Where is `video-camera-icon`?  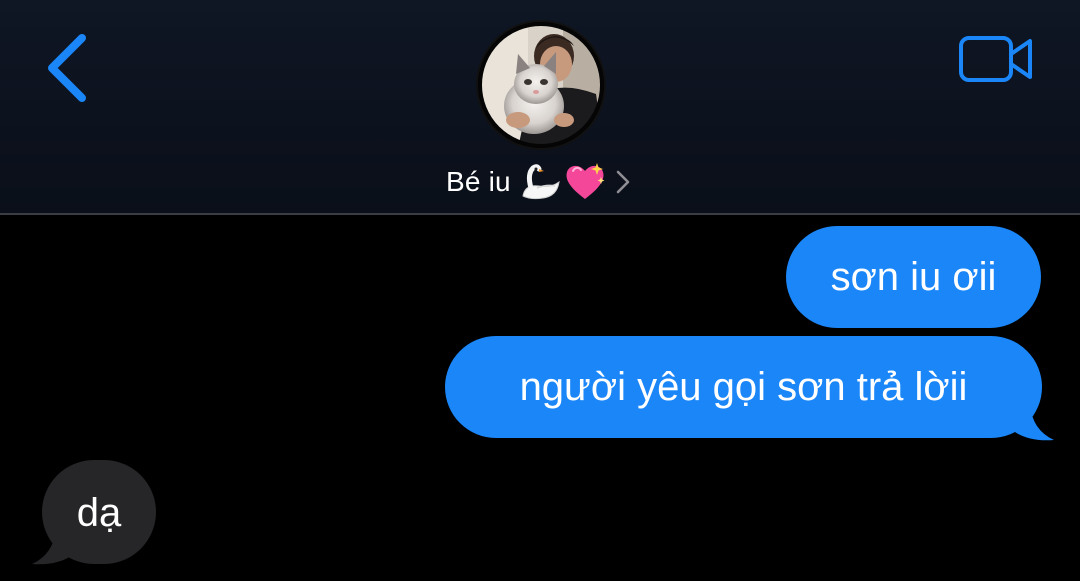
video-camera-icon is located at coordinates (995, 59).